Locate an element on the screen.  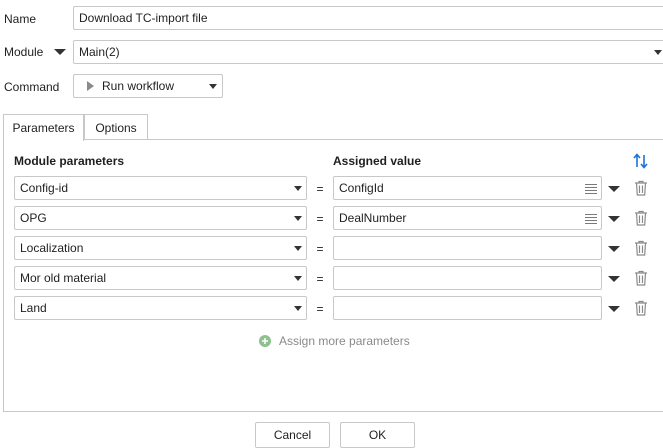
value-input: ConfigId is located at coordinates (467, 188).